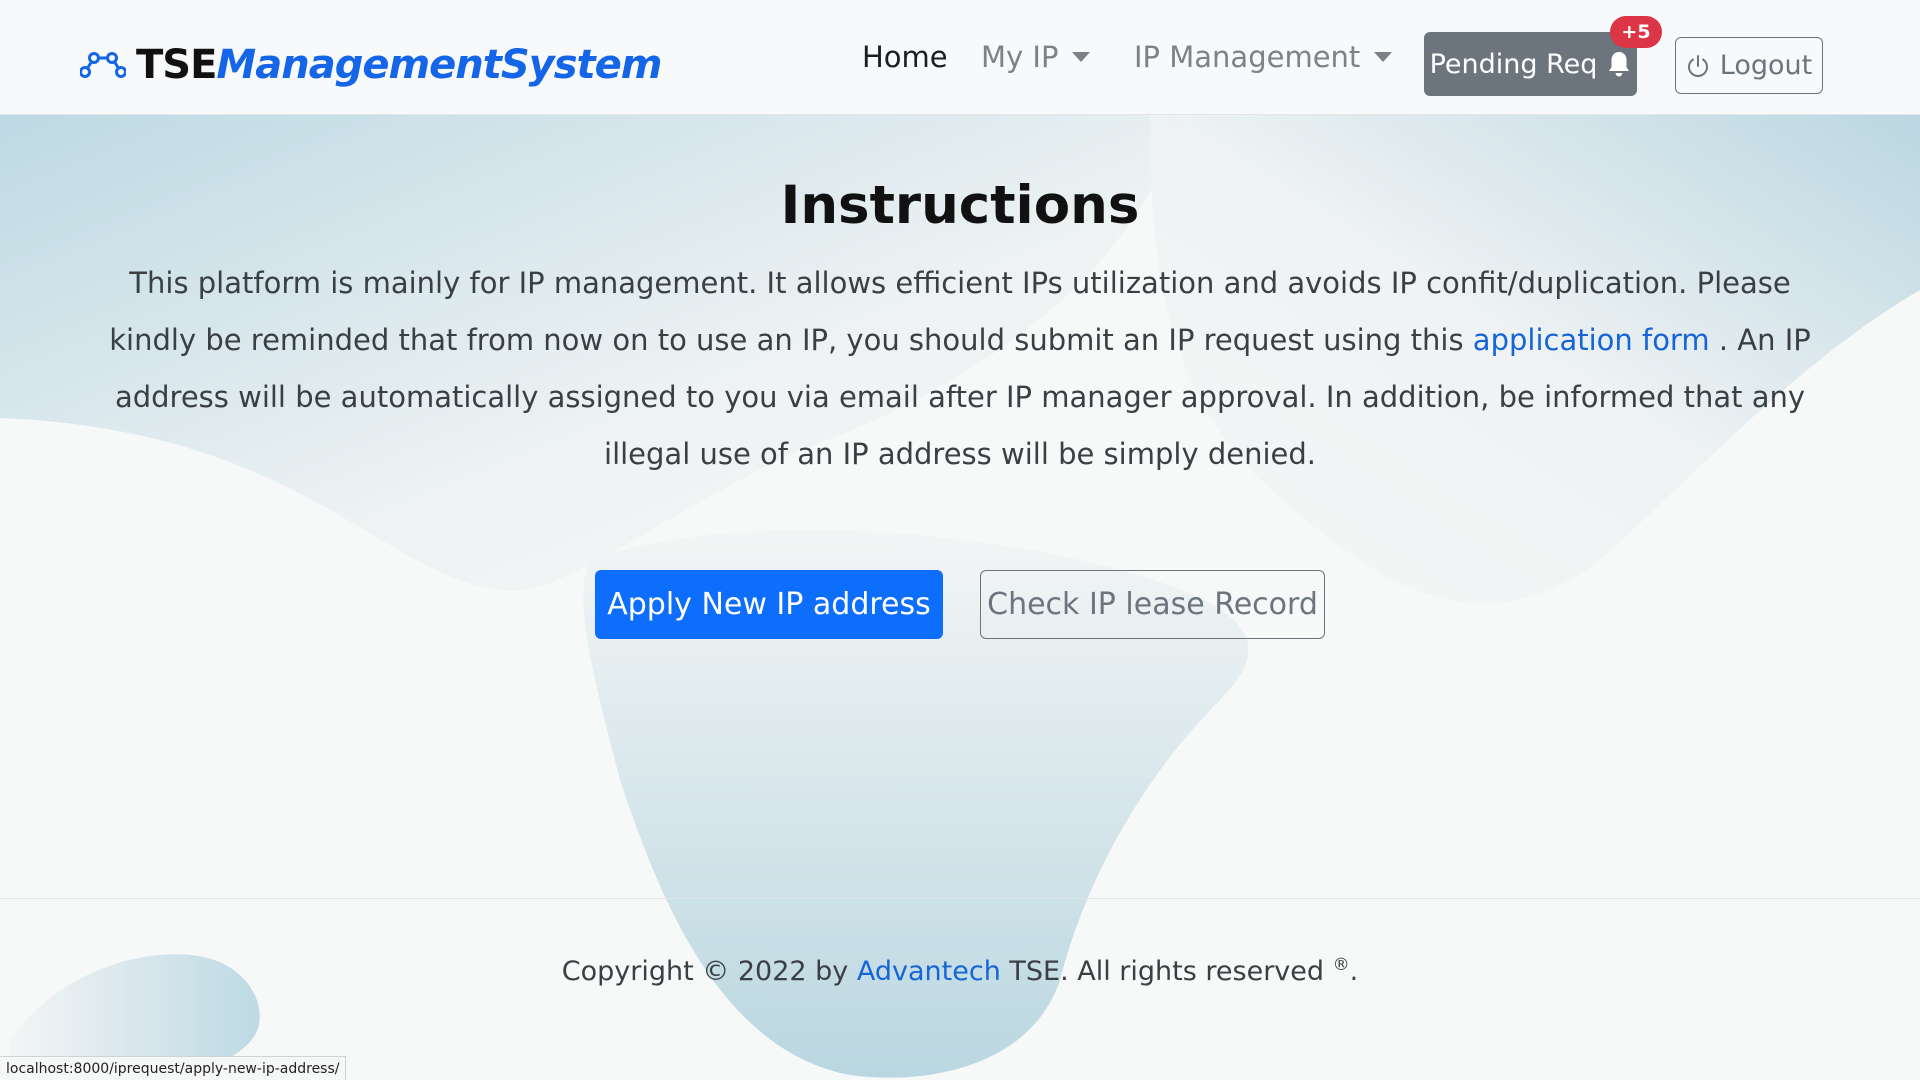 Image resolution: width=1920 pixels, height=1080 pixels. I want to click on brand-name-management-system: ManagementSystem, so click(439, 65).